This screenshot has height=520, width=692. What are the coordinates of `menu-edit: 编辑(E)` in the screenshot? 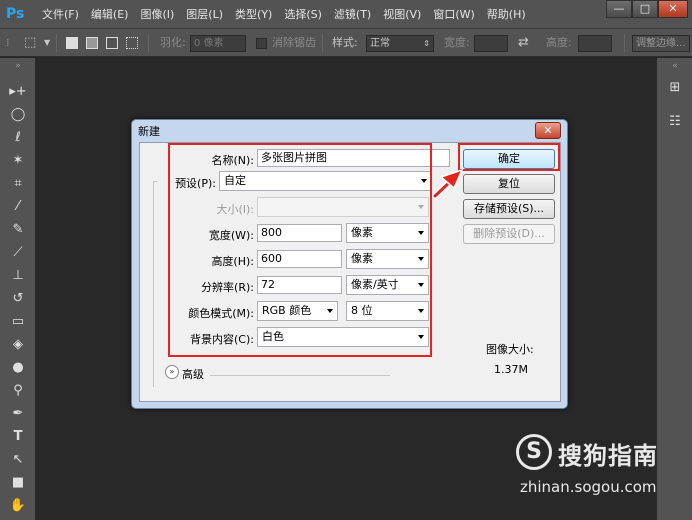 It's located at (110, 14).